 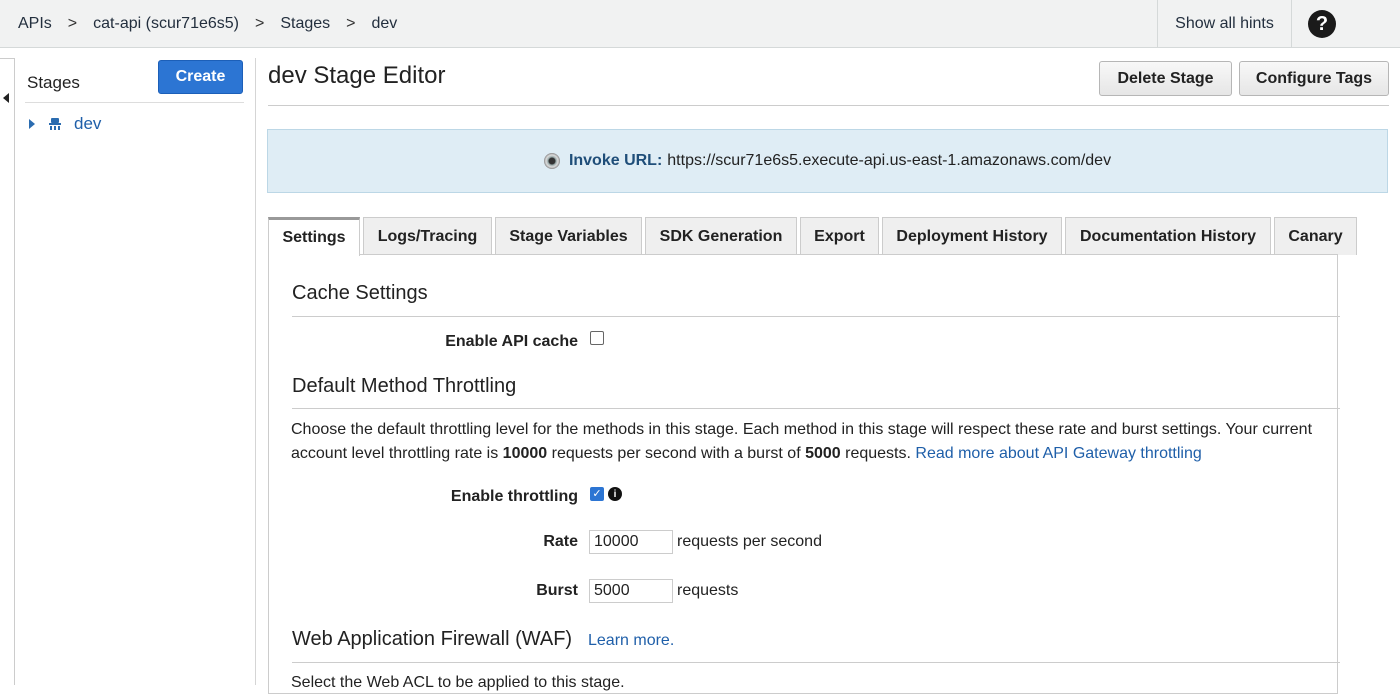 I want to click on rate-input, so click(x=631, y=542).